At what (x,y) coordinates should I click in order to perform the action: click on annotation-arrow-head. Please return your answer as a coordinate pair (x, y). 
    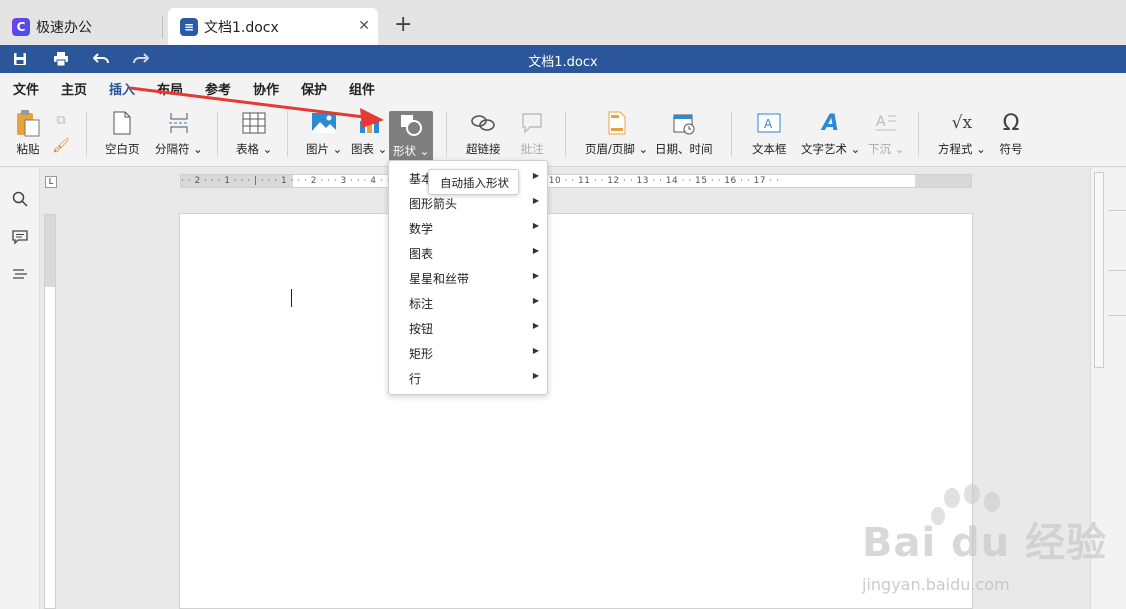
    Looking at the image, I should click on (372, 118).